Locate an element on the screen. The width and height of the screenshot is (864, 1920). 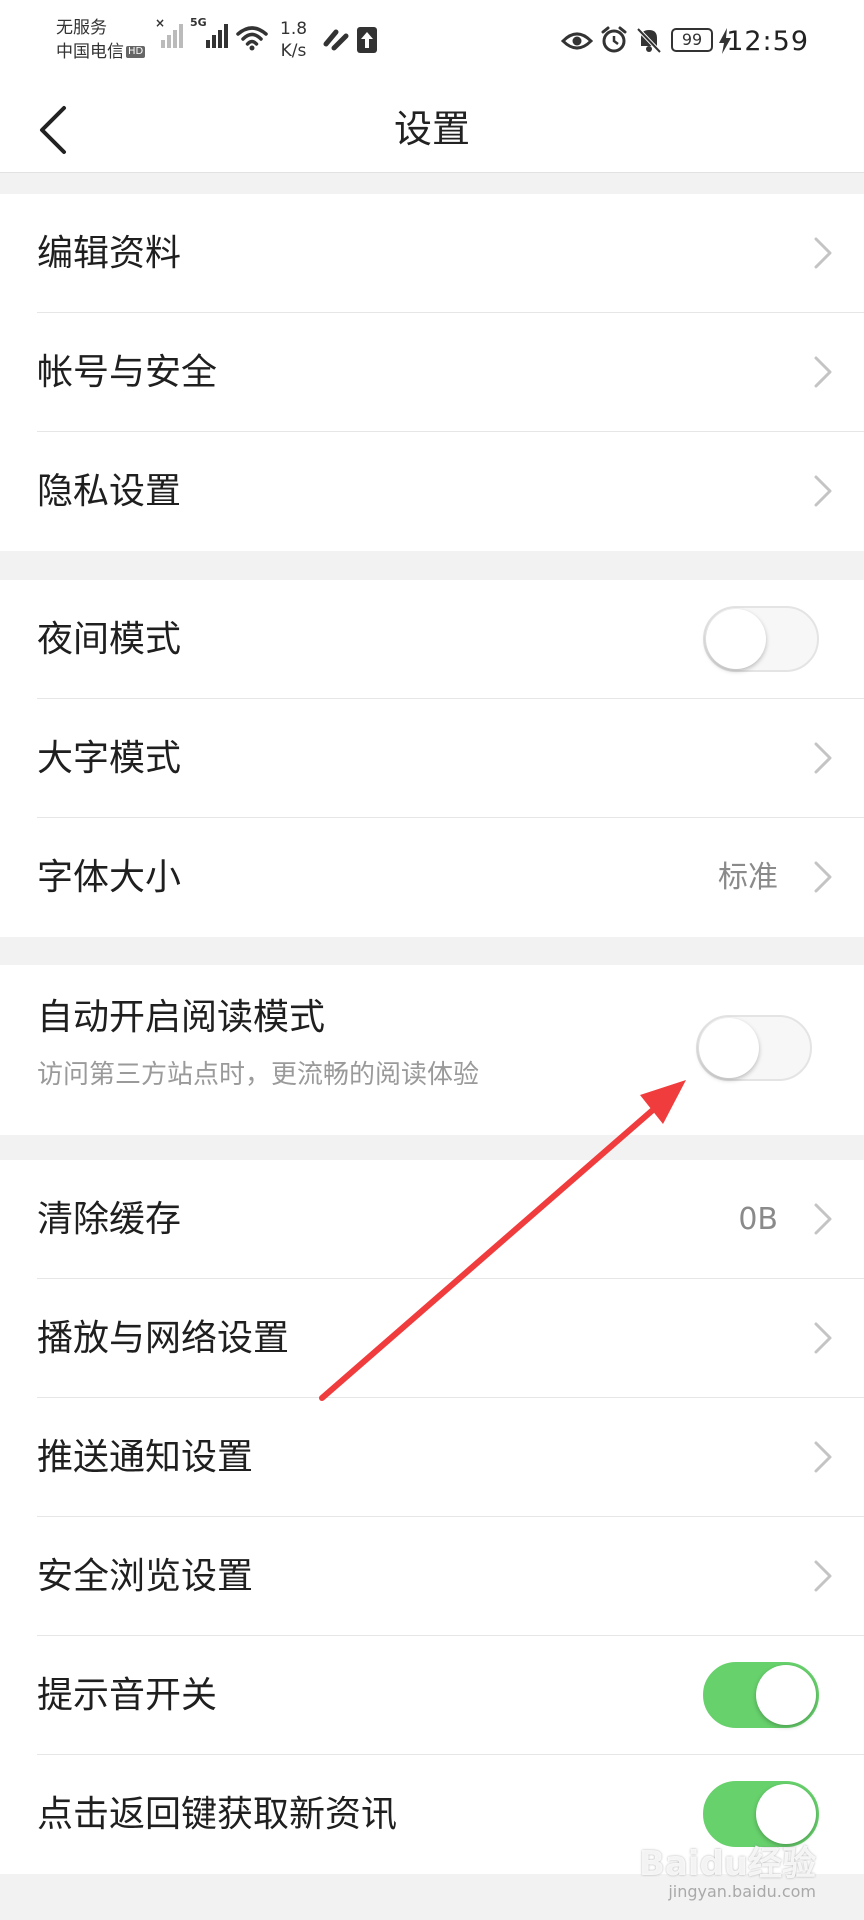
settings-item-privacy: 隐私设置 is located at coordinates (432, 491).